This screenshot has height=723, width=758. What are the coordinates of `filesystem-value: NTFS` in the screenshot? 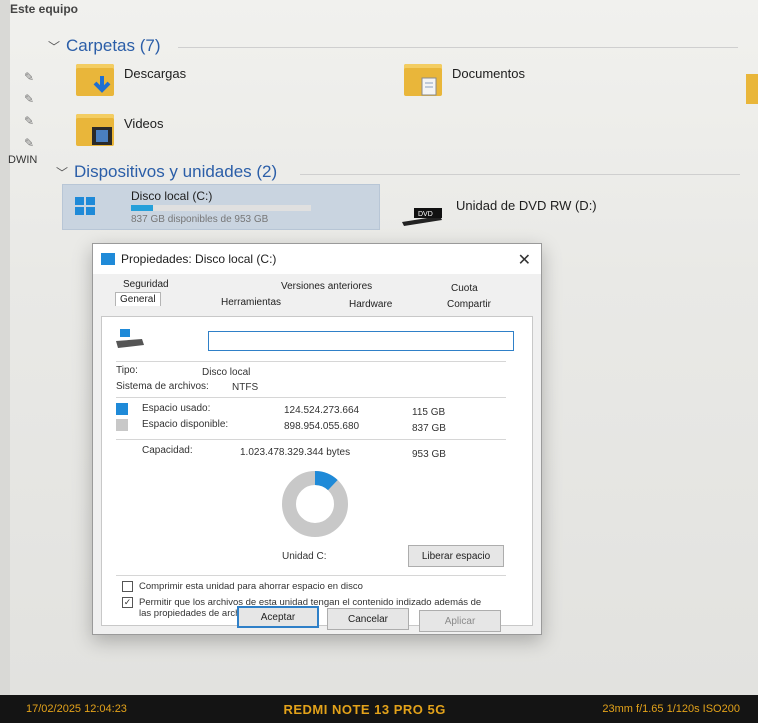 It's located at (245, 387).